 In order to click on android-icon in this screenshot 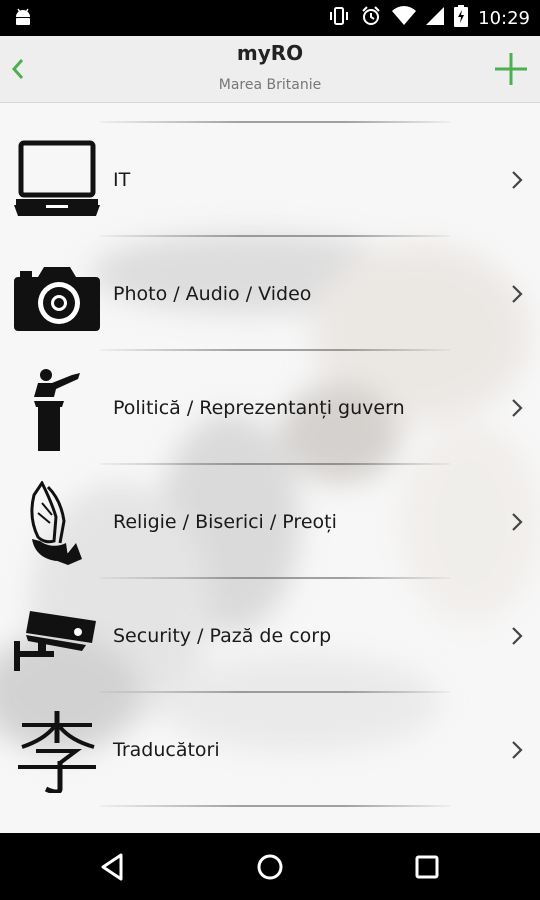, I will do `click(23, 19)`.